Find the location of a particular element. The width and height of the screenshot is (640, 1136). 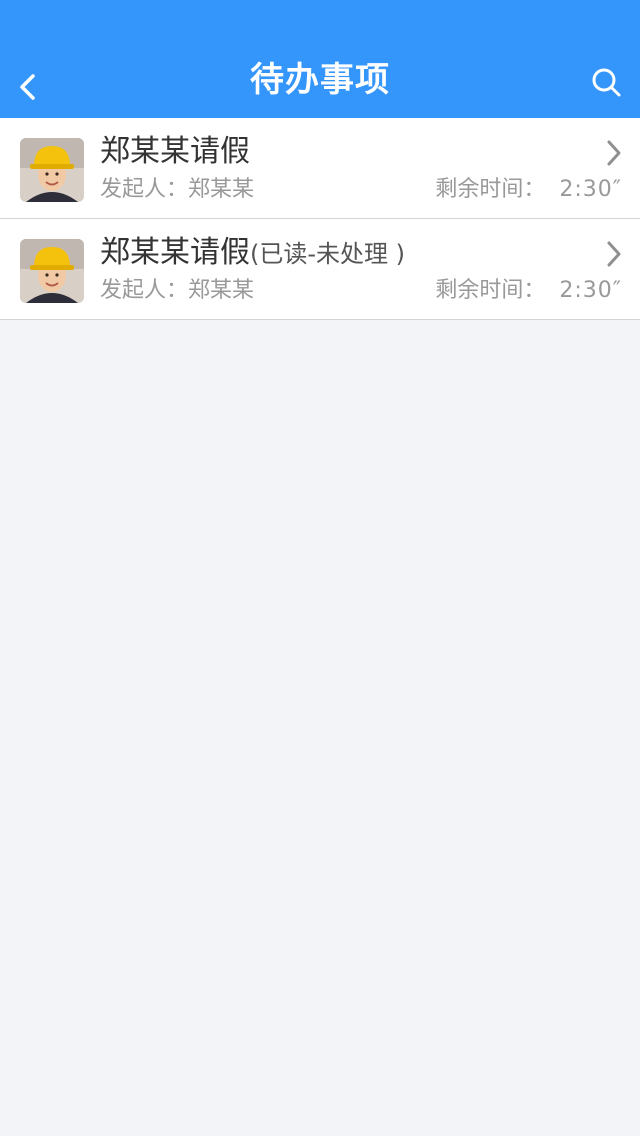

search-icon is located at coordinates (606, 82).